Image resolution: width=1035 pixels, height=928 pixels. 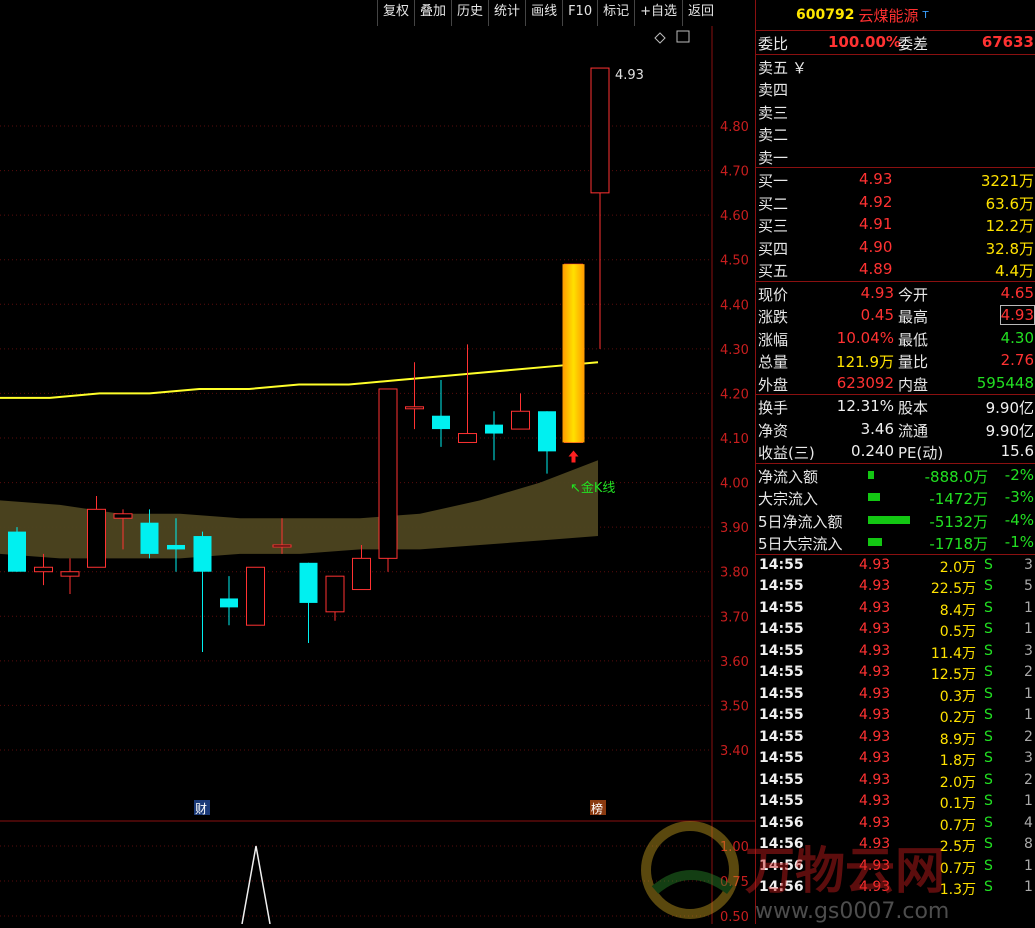 I want to click on order-ratio-value: 100.00%, so click(x=864, y=42).